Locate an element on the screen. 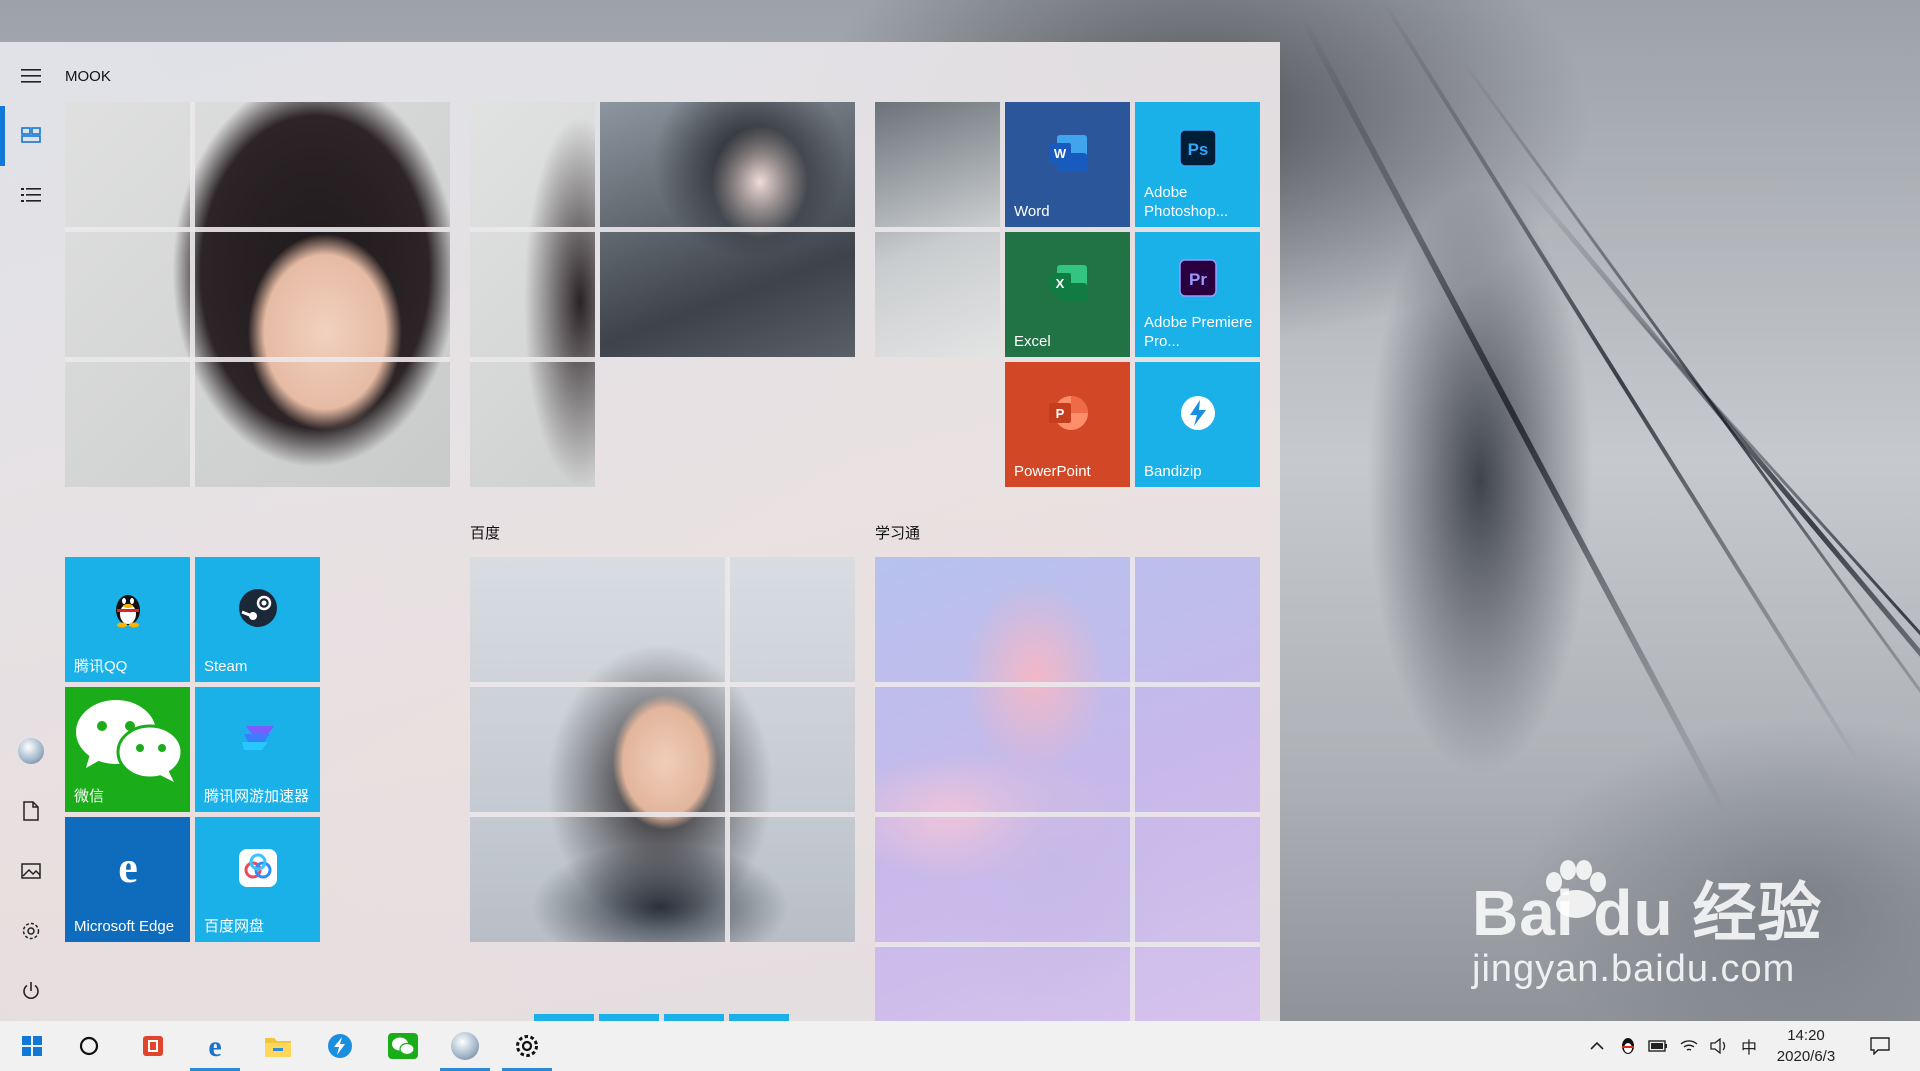  tile-label: PowerPoint is located at coordinates (1052, 471).